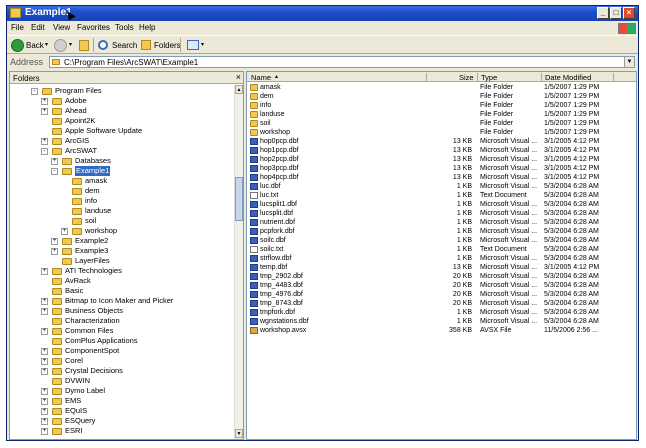 The width and height of the screenshot is (646, 448). I want to click on close-button: ×, so click(629, 13).